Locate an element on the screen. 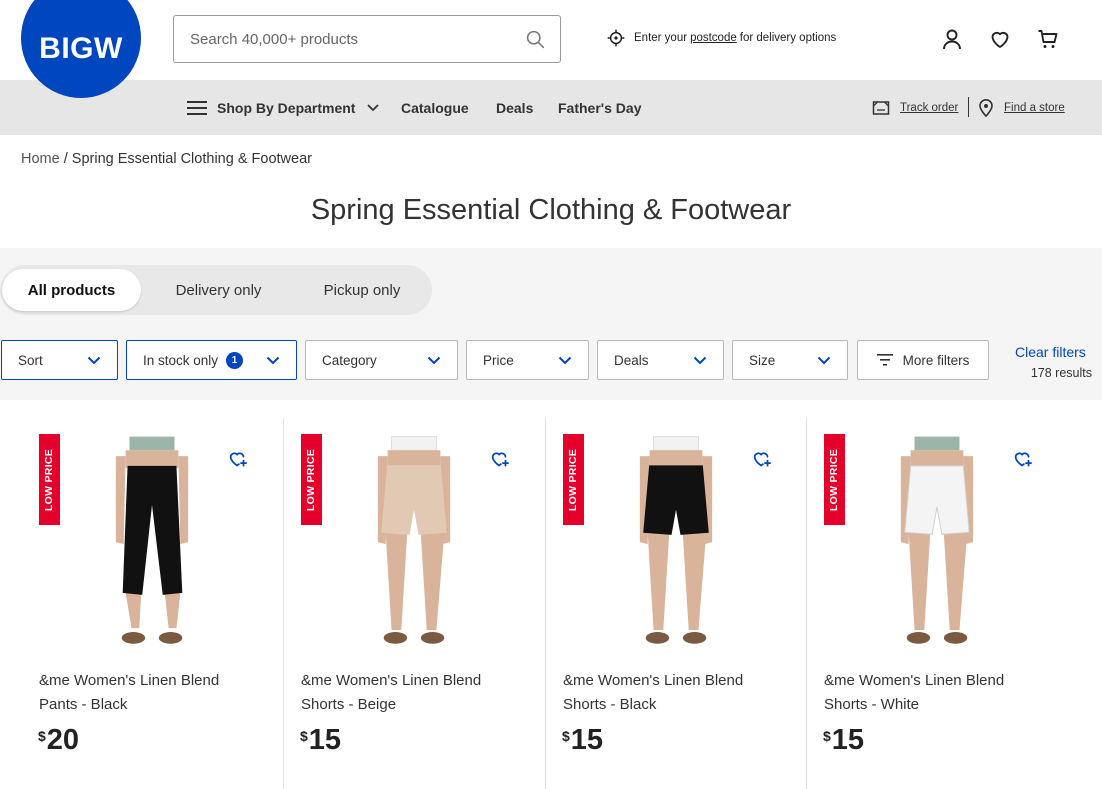 The image size is (1102, 789). price-filter: Price is located at coordinates (527, 360).